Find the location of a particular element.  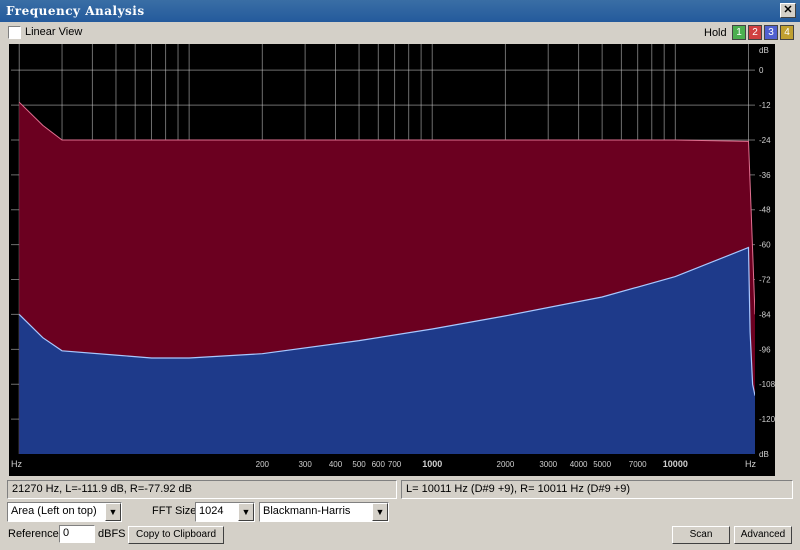

window-function-select: Blackmann-Harris ▼ is located at coordinates (324, 512).